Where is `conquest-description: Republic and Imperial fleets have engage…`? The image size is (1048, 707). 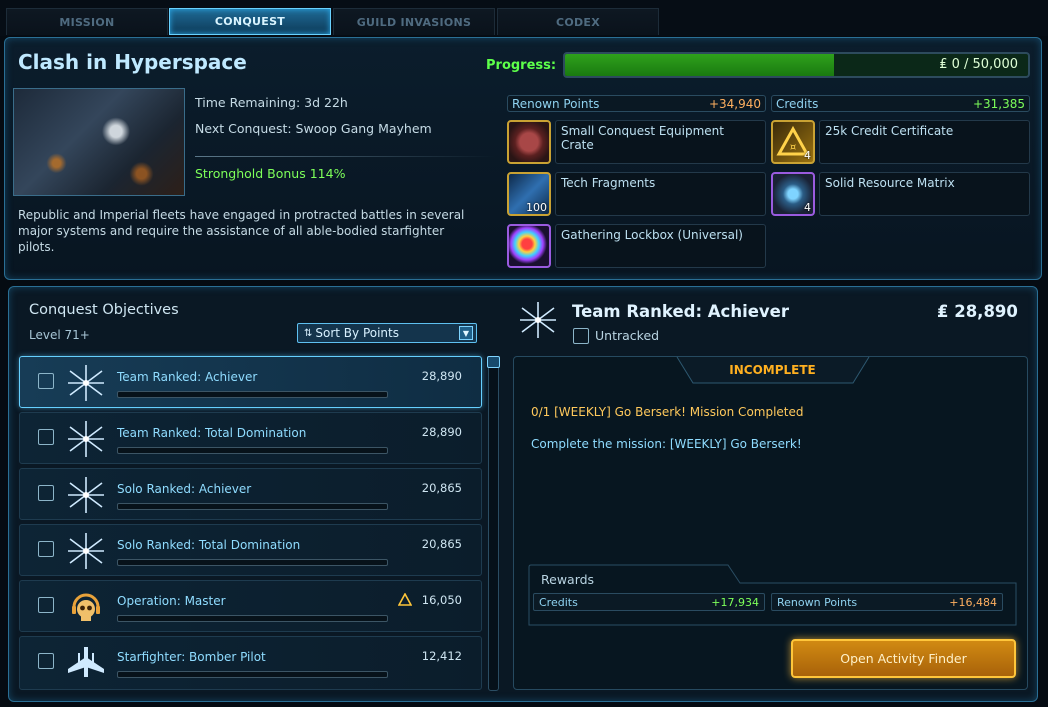 conquest-description: Republic and Imperial fleets have engage… is located at coordinates (241, 231).